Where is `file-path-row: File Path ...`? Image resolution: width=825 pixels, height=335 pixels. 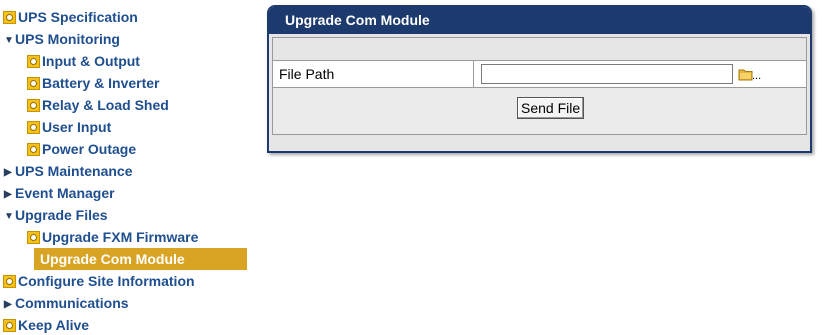
file-path-row: File Path ... is located at coordinates (539, 74).